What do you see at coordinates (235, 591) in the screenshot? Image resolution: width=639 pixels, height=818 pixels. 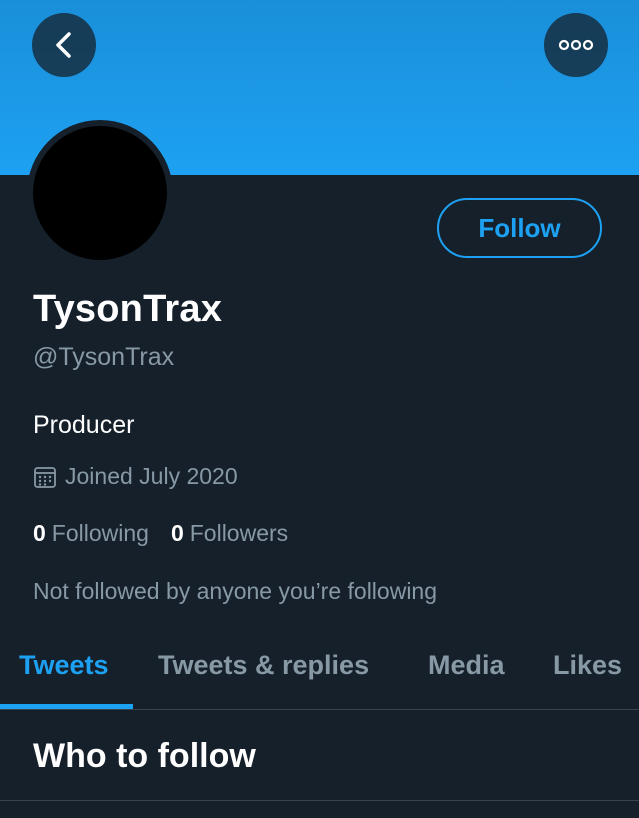 I see `mutual-followers-note: Not followed by anyone you’re following` at bounding box center [235, 591].